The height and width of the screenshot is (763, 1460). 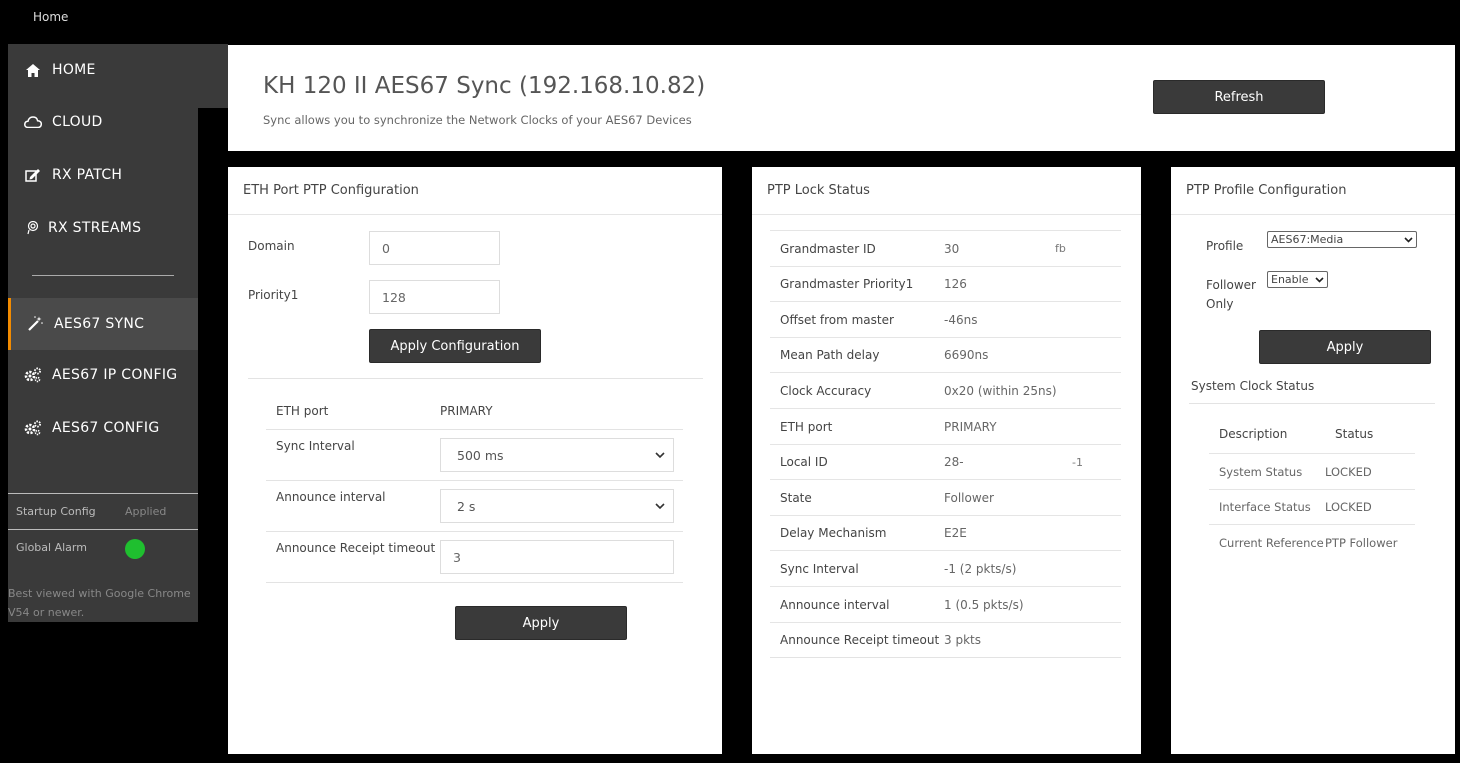 What do you see at coordinates (33, 175) in the screenshot?
I see `edit-icon` at bounding box center [33, 175].